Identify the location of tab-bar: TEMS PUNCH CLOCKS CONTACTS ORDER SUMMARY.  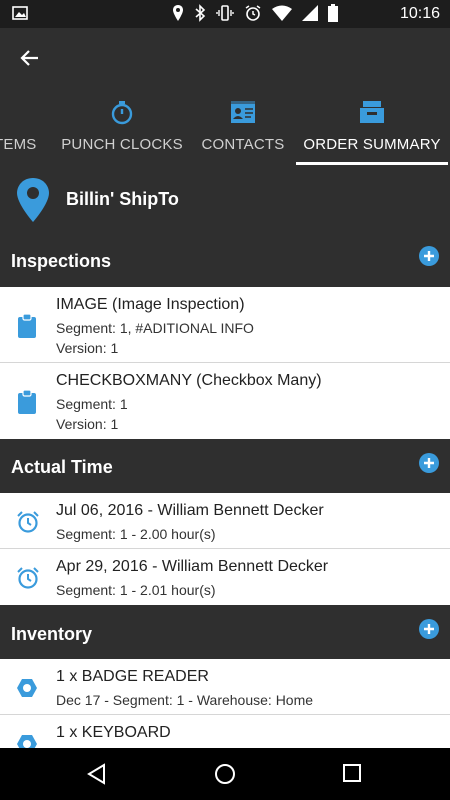
(225, 128).